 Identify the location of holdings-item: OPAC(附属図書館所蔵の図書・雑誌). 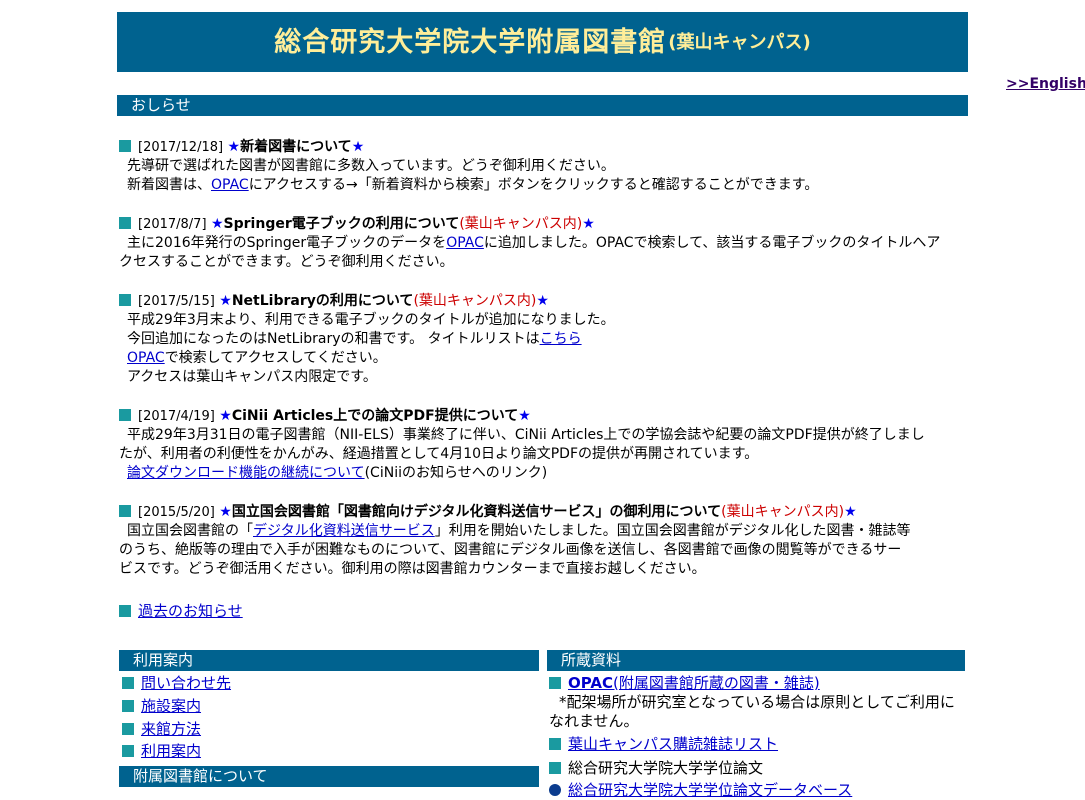
(757, 683).